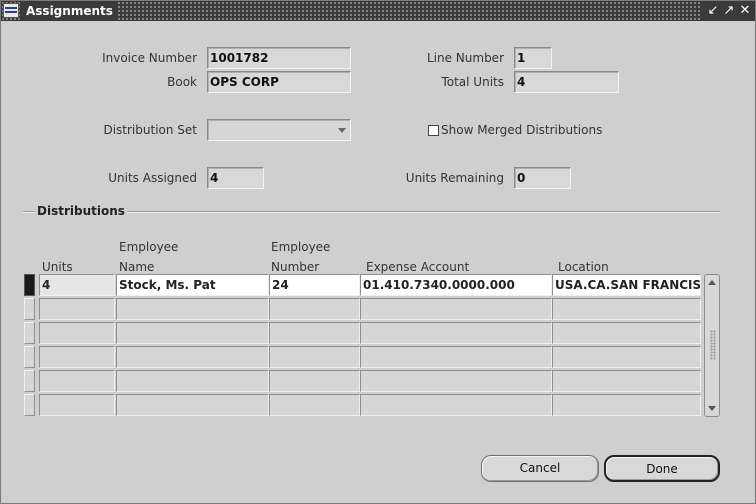 This screenshot has width=756, height=504. I want to click on scroll-up-icon, so click(712, 282).